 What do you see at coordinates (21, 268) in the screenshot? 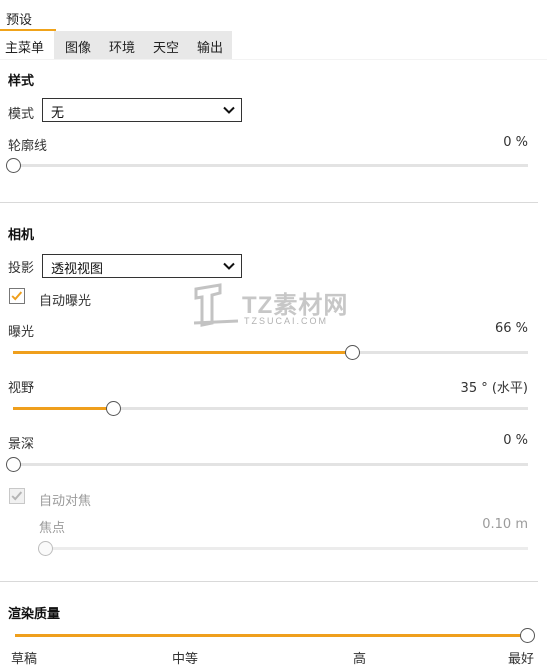
I see `projection-label: 投影` at bounding box center [21, 268].